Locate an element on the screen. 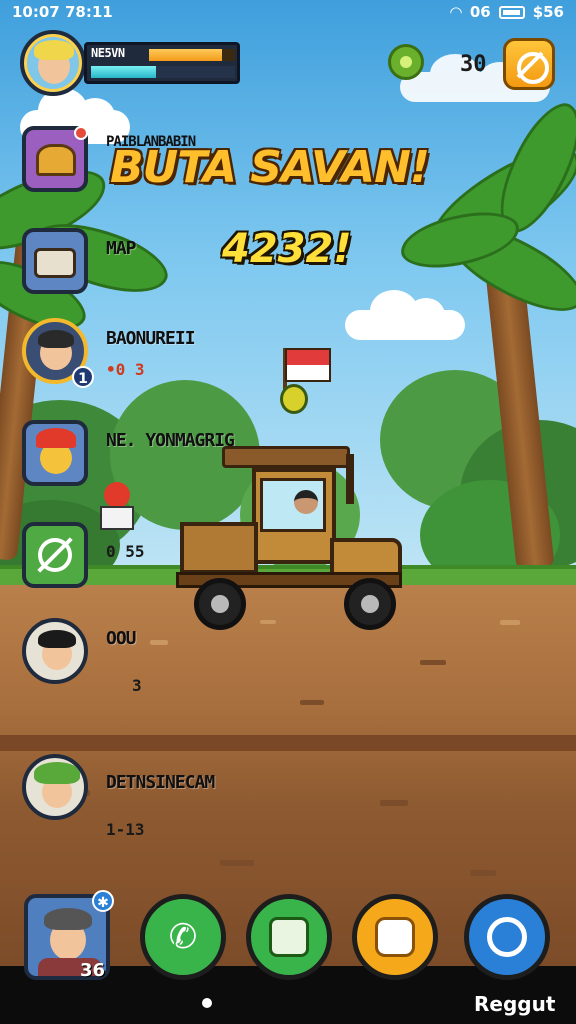  energy-bar is located at coordinates (163, 72).